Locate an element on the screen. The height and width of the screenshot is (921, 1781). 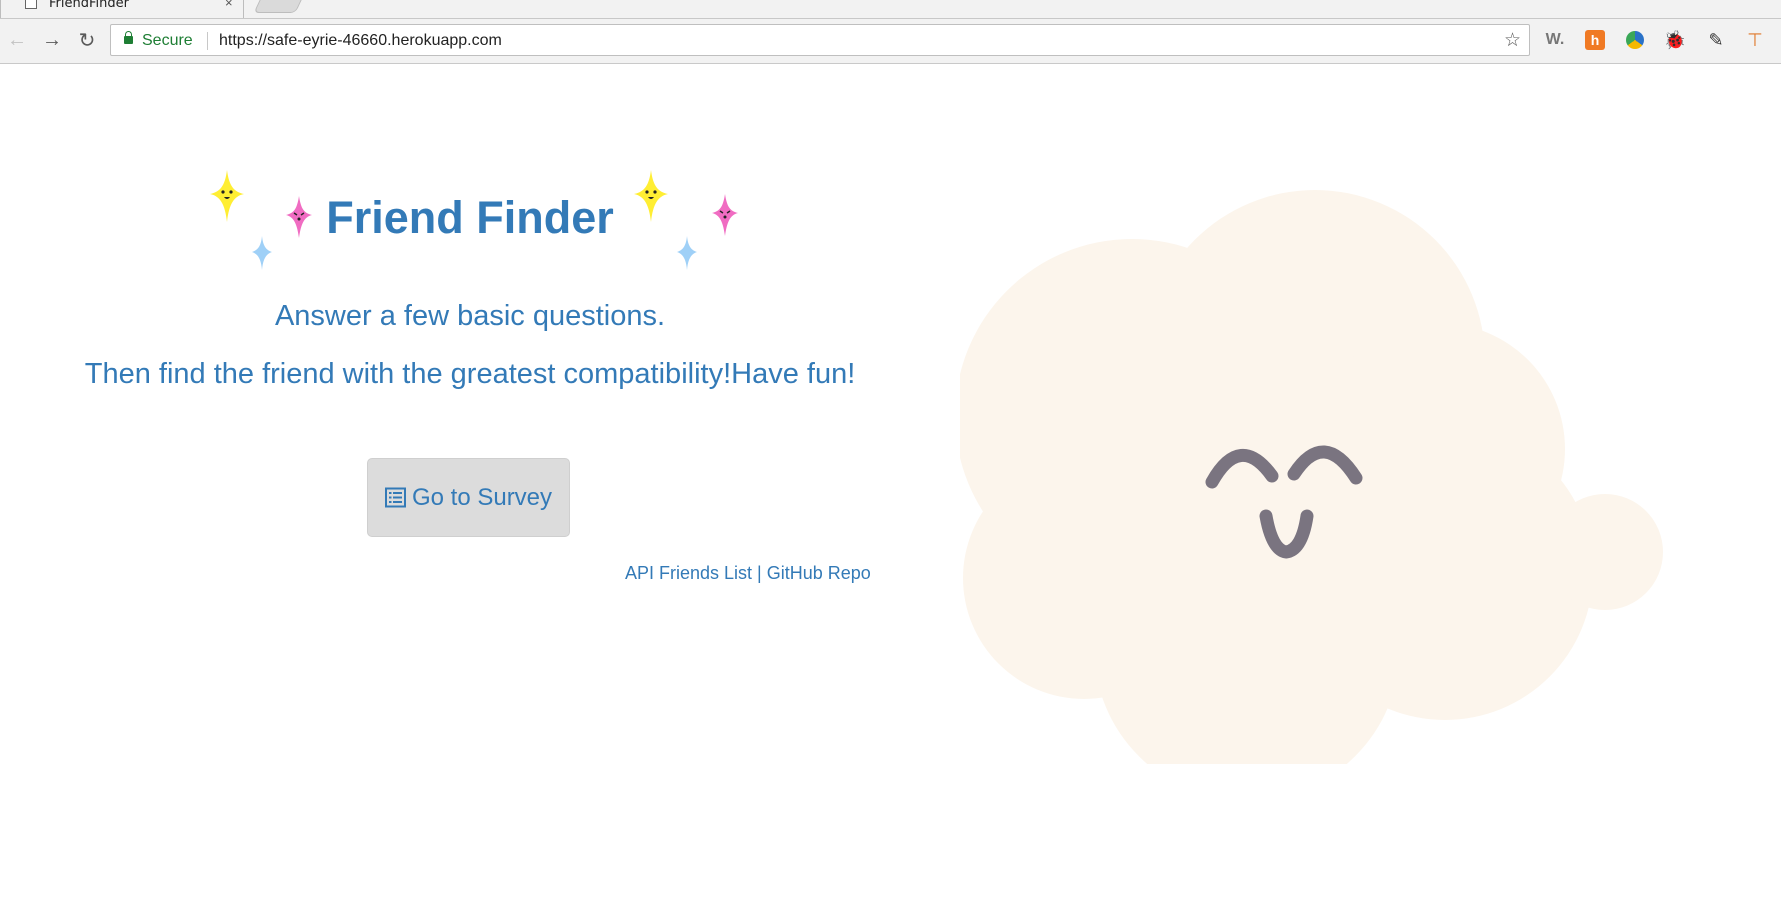
browser-tab: FriendFinder × is located at coordinates (122, 9).